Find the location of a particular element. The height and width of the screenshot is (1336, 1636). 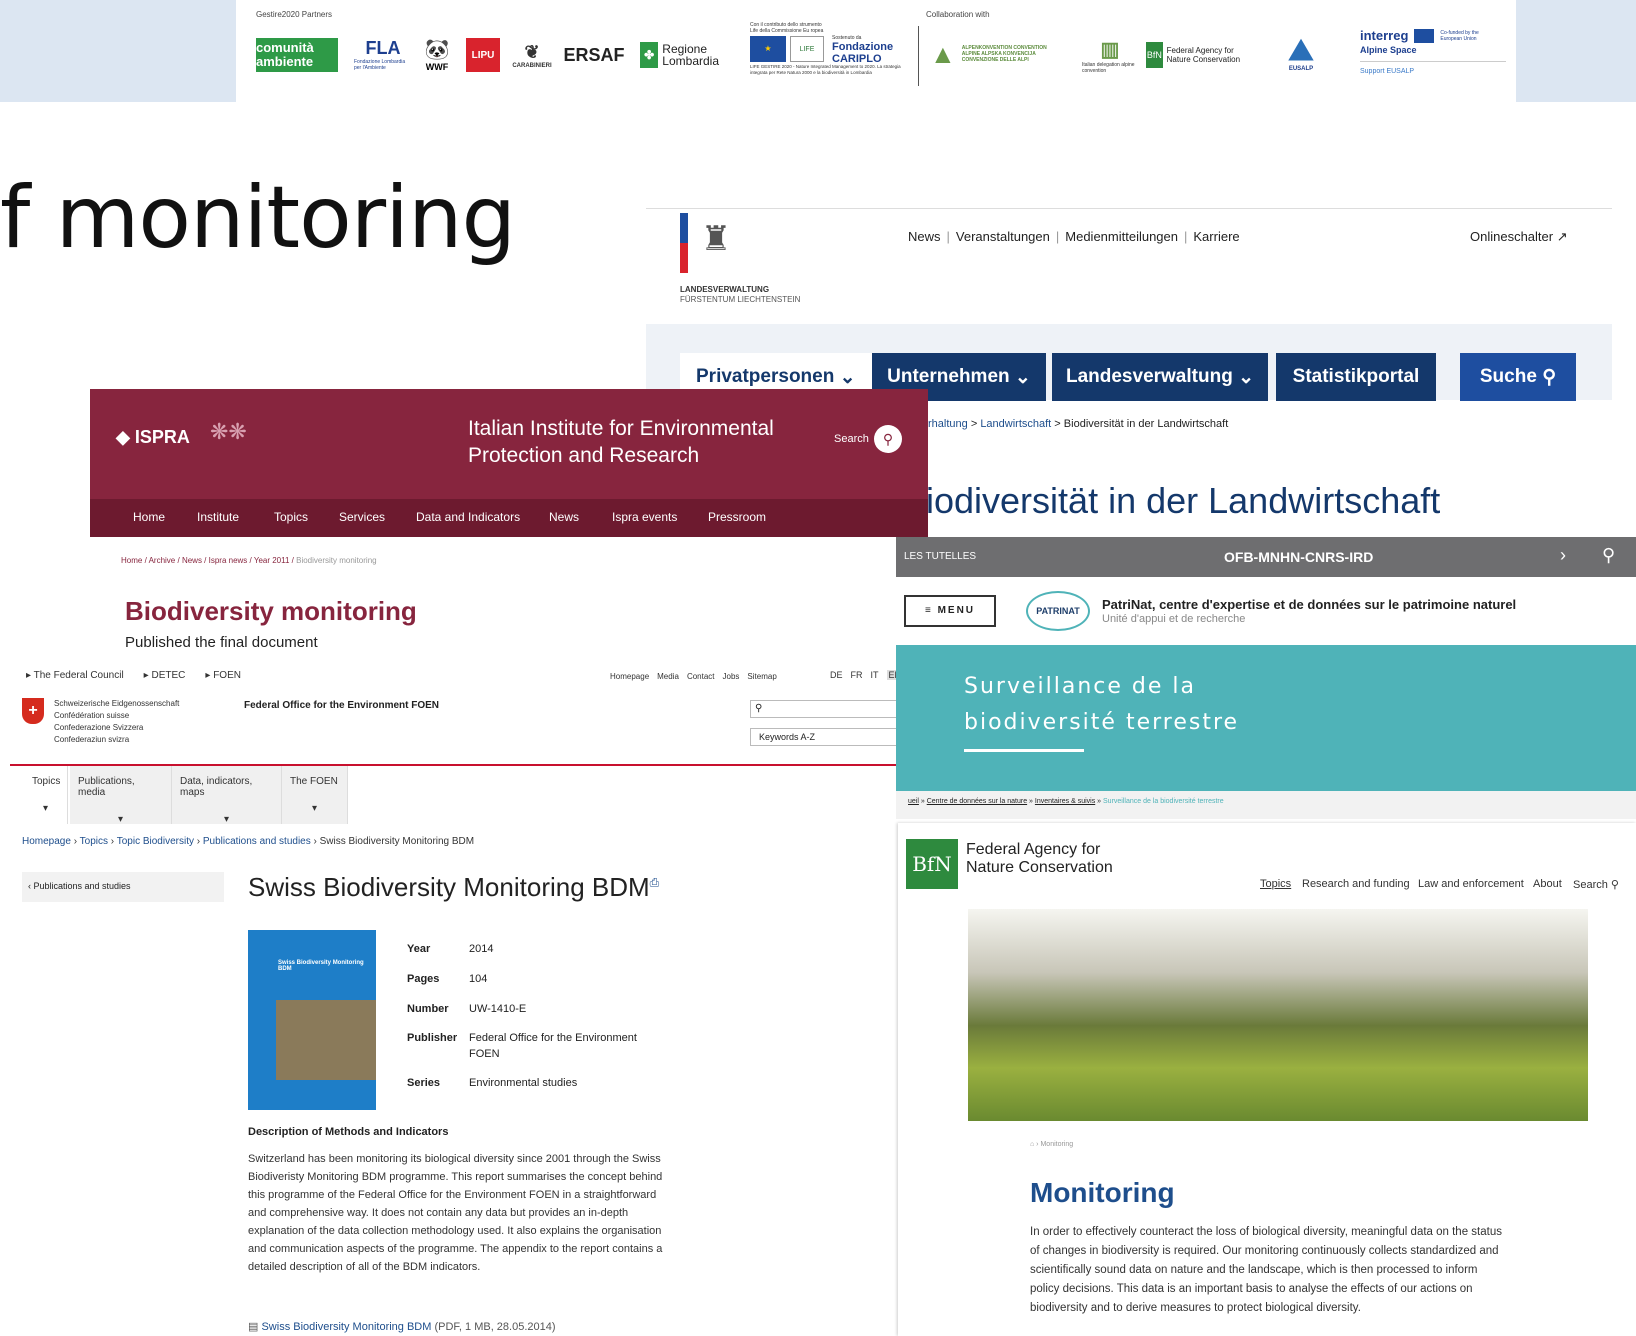

foen-tab-data: Data, indicators, maps ▾ is located at coordinates (227, 795).